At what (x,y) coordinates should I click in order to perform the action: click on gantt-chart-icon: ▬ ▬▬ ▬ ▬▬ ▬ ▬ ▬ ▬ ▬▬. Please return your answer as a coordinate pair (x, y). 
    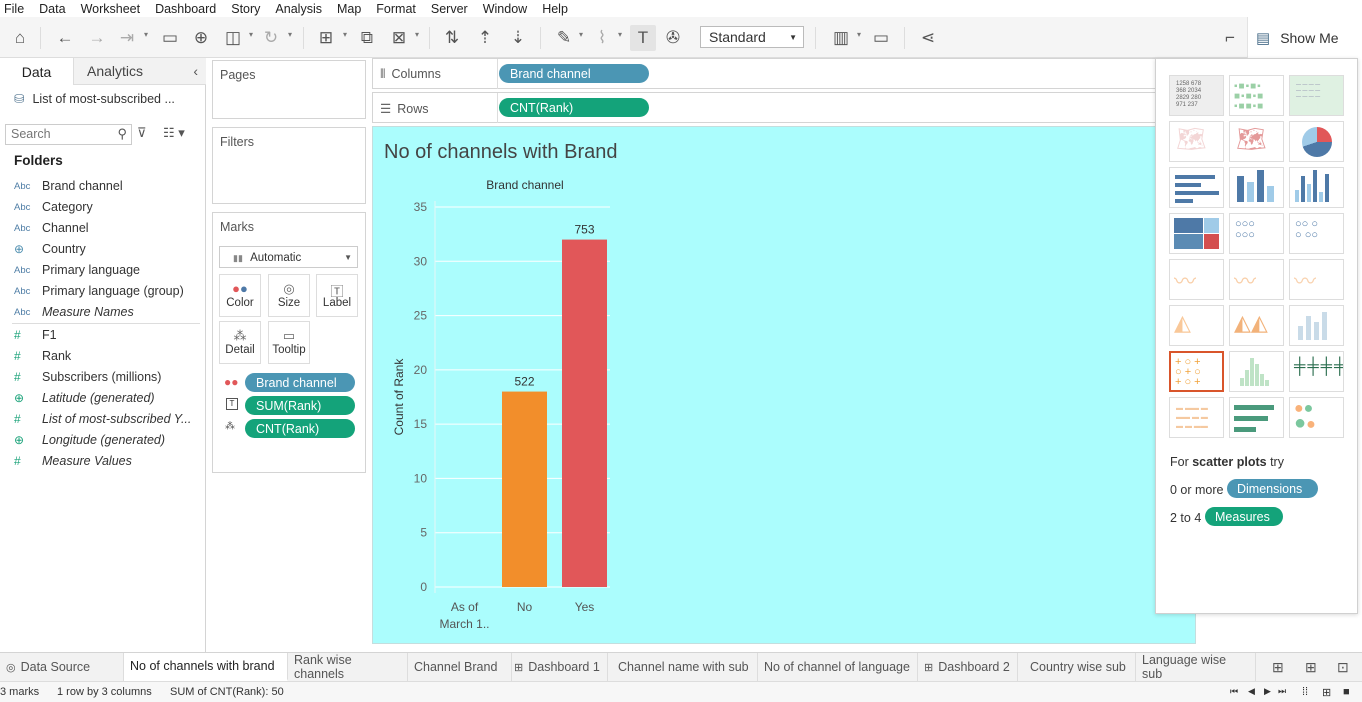
    Looking at the image, I should click on (1196, 417).